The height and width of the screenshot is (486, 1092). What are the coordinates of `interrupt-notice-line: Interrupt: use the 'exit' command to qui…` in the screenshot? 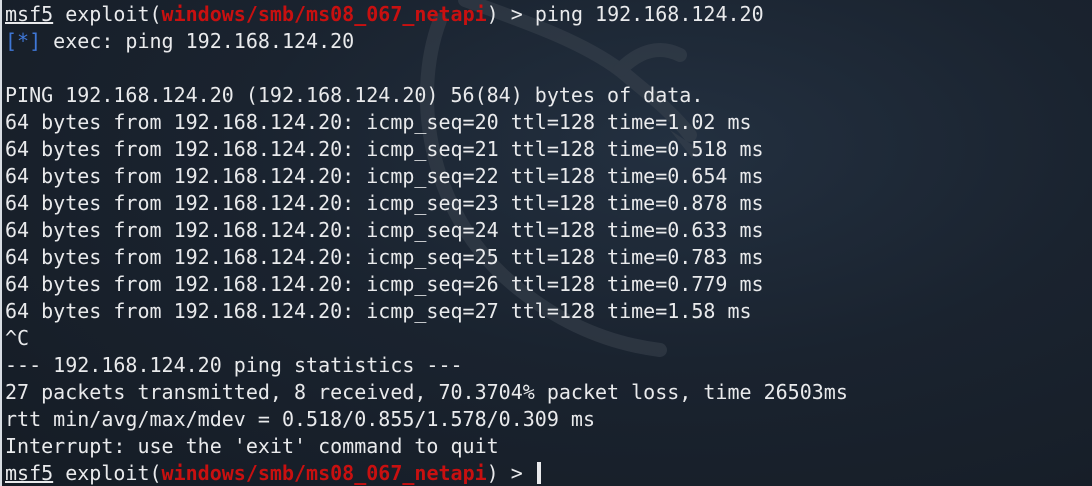 It's located at (252, 446).